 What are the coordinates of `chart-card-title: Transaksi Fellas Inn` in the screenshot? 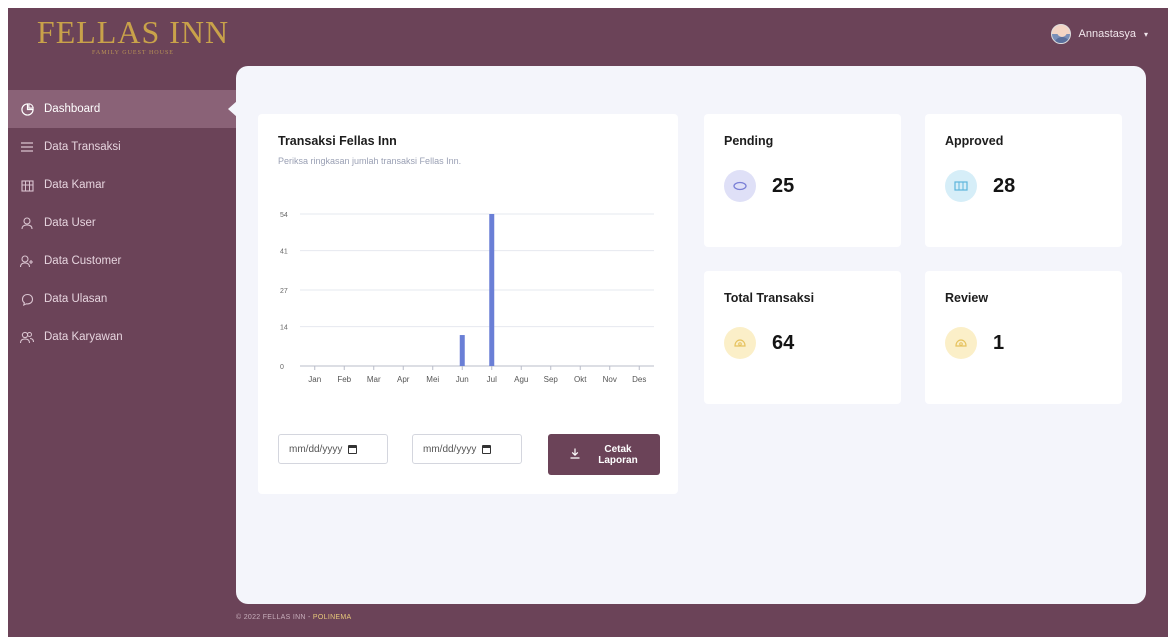 It's located at (337, 141).